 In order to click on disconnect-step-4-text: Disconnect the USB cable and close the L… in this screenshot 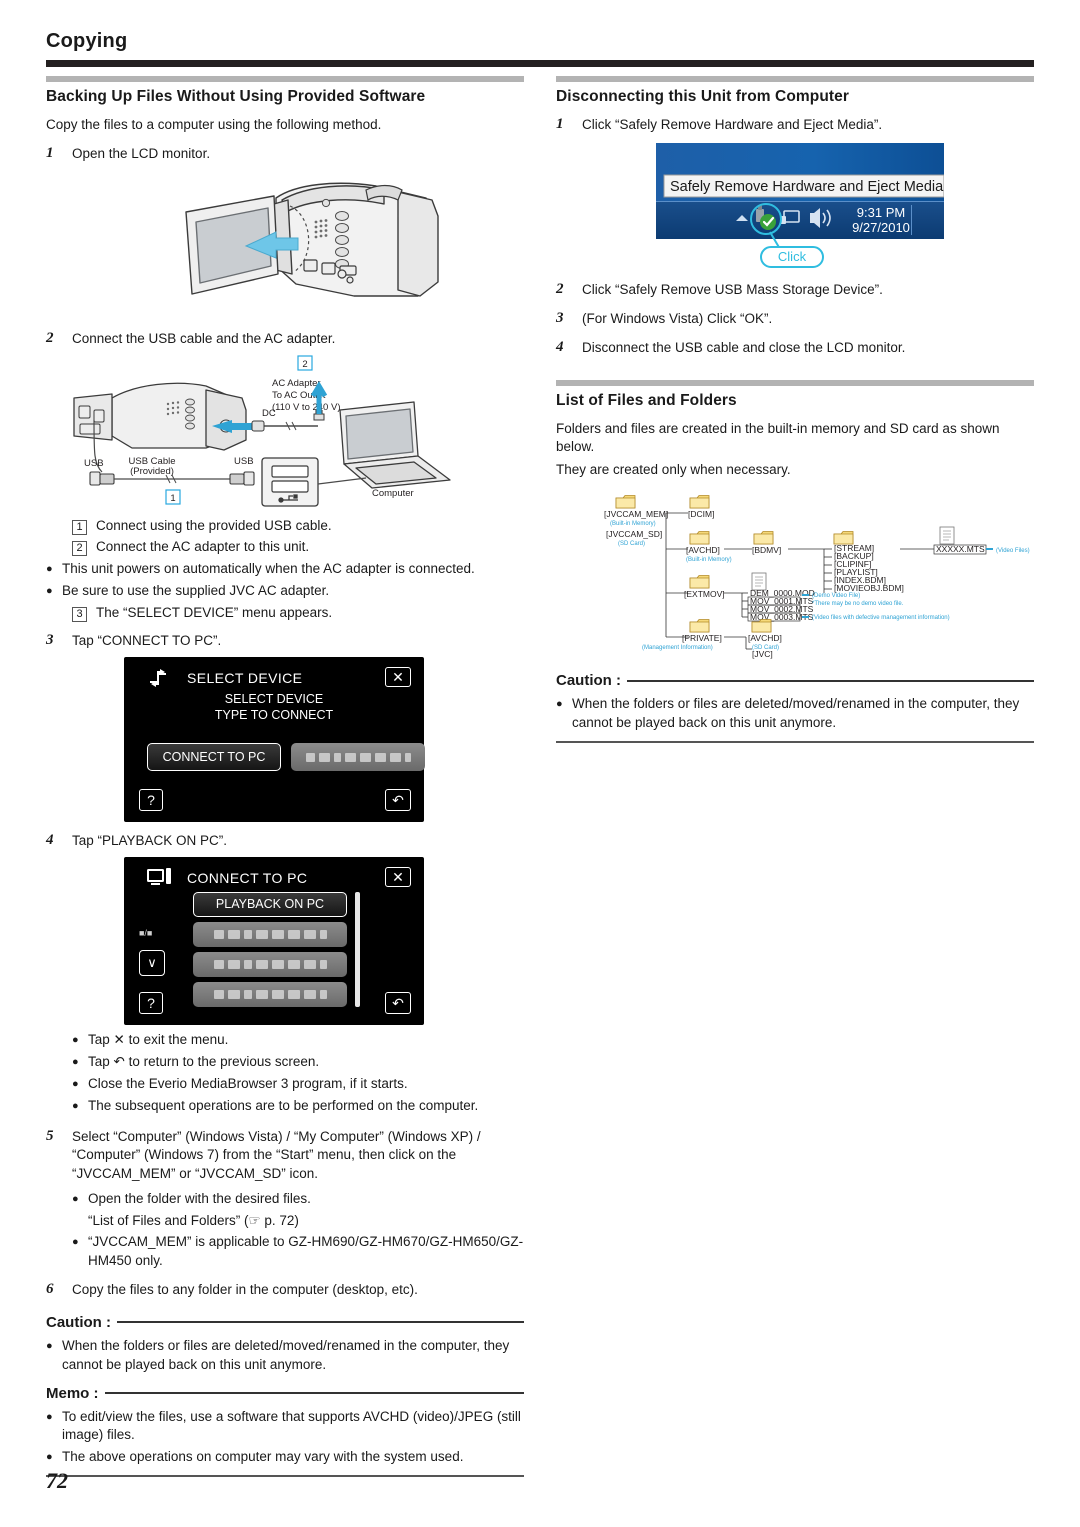, I will do `click(744, 347)`.